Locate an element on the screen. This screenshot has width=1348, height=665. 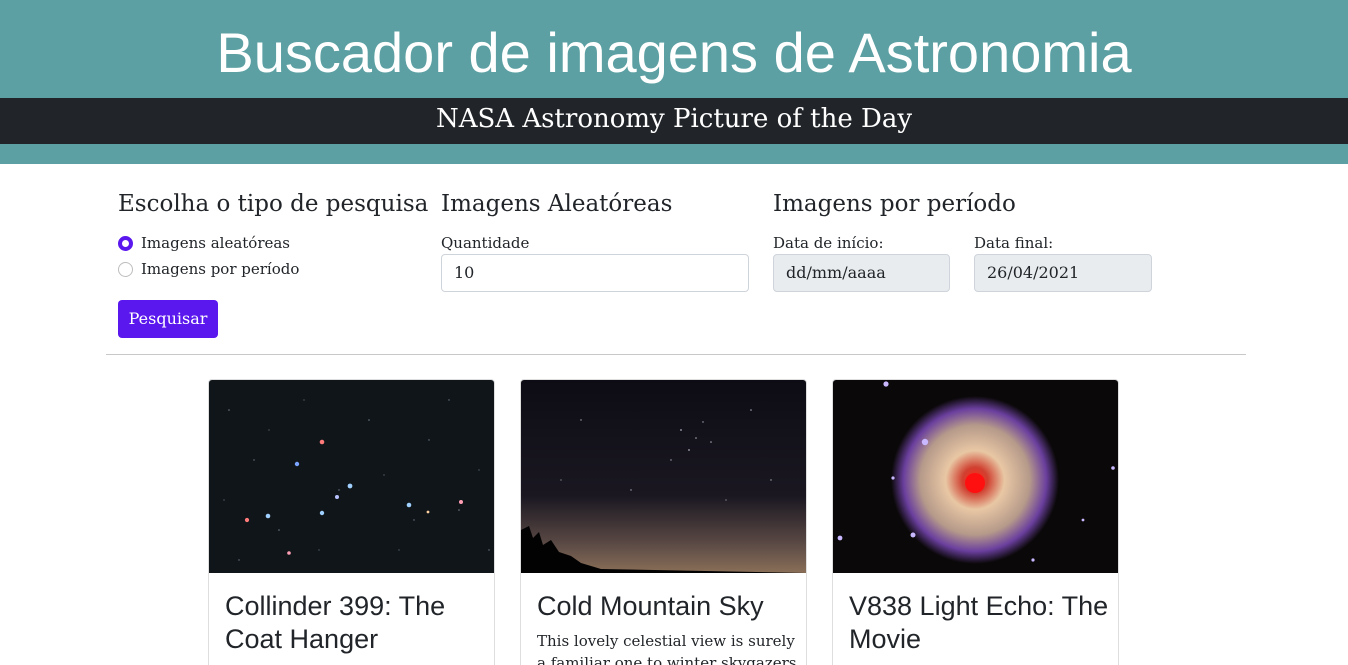
radio-period-images: Imagens por período is located at coordinates (208, 269).